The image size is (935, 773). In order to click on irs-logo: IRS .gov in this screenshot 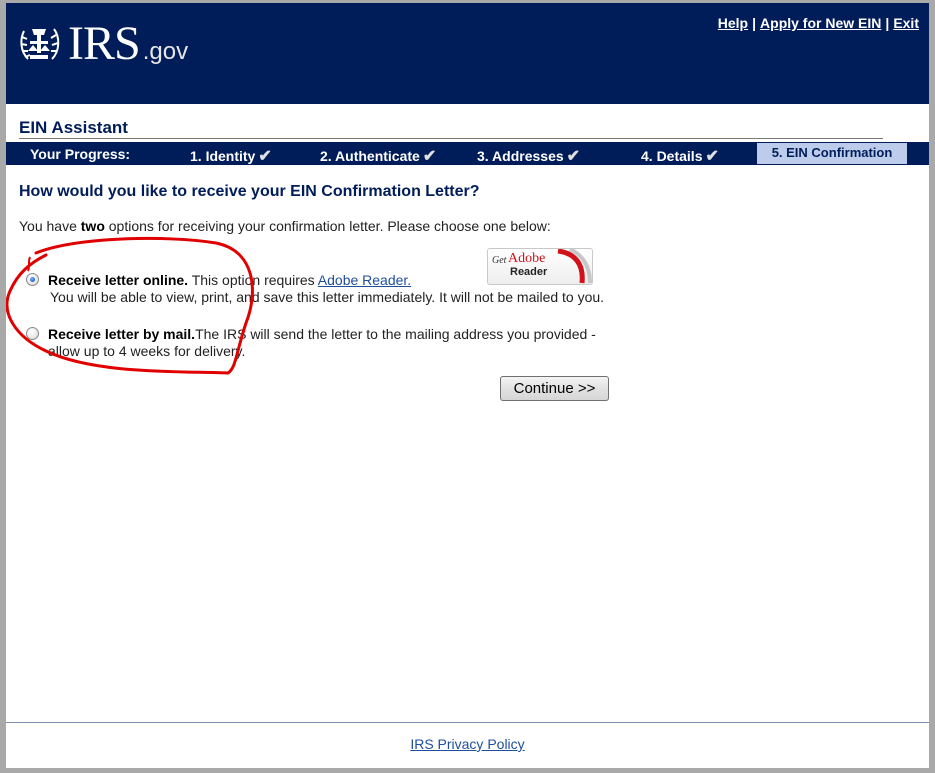, I will do `click(102, 43)`.